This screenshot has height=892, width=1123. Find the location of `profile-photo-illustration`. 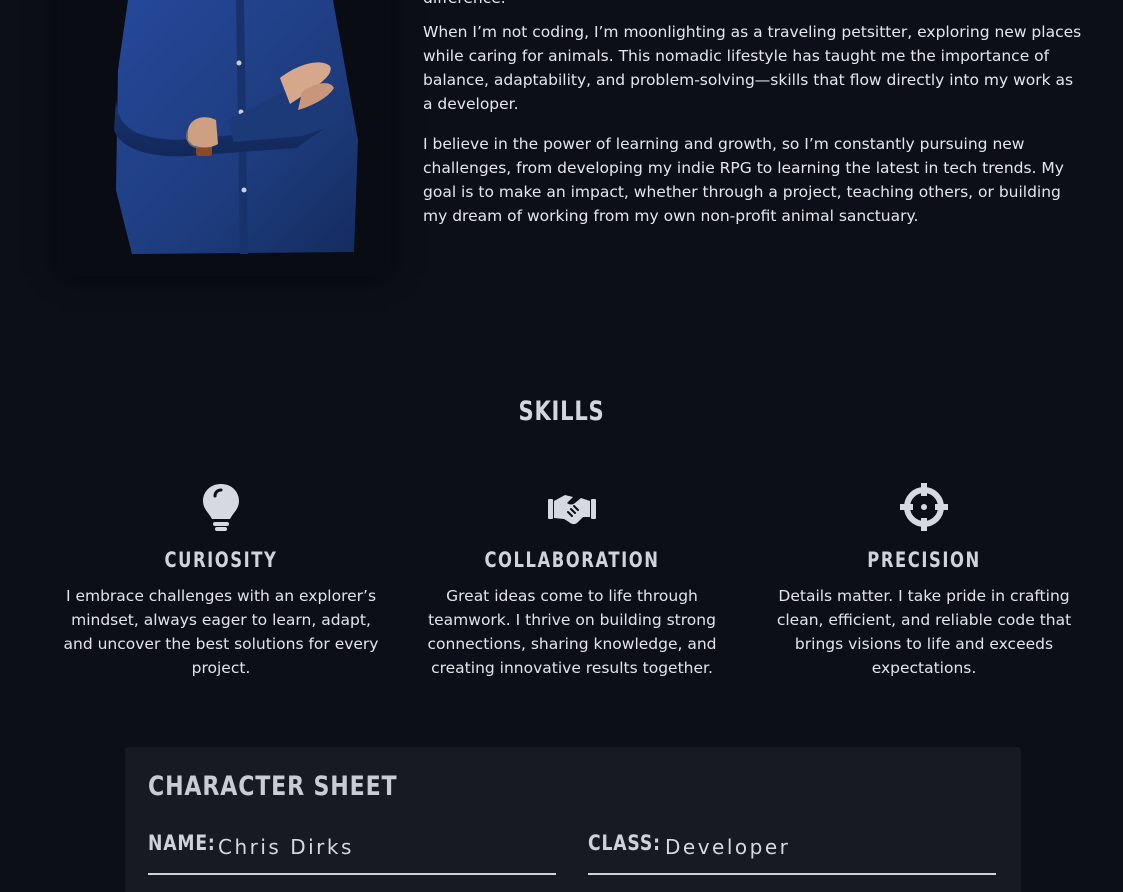

profile-photo-illustration is located at coordinates (236, 127).